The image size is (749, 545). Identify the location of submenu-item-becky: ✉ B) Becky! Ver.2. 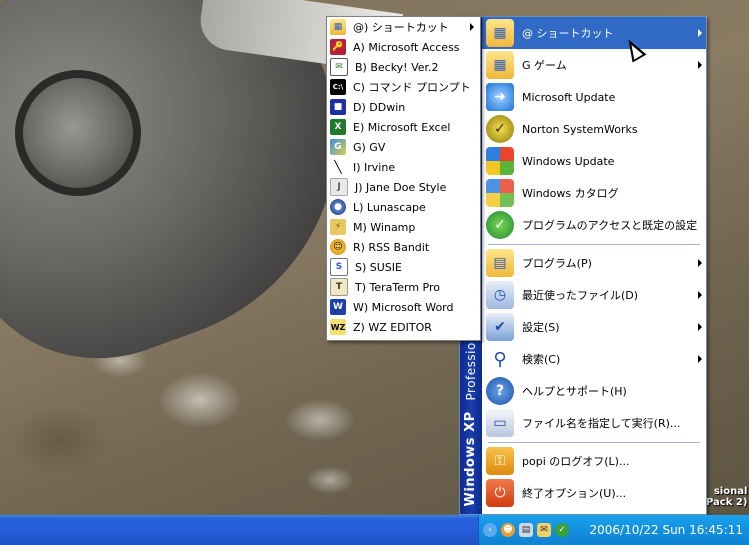
(403, 67).